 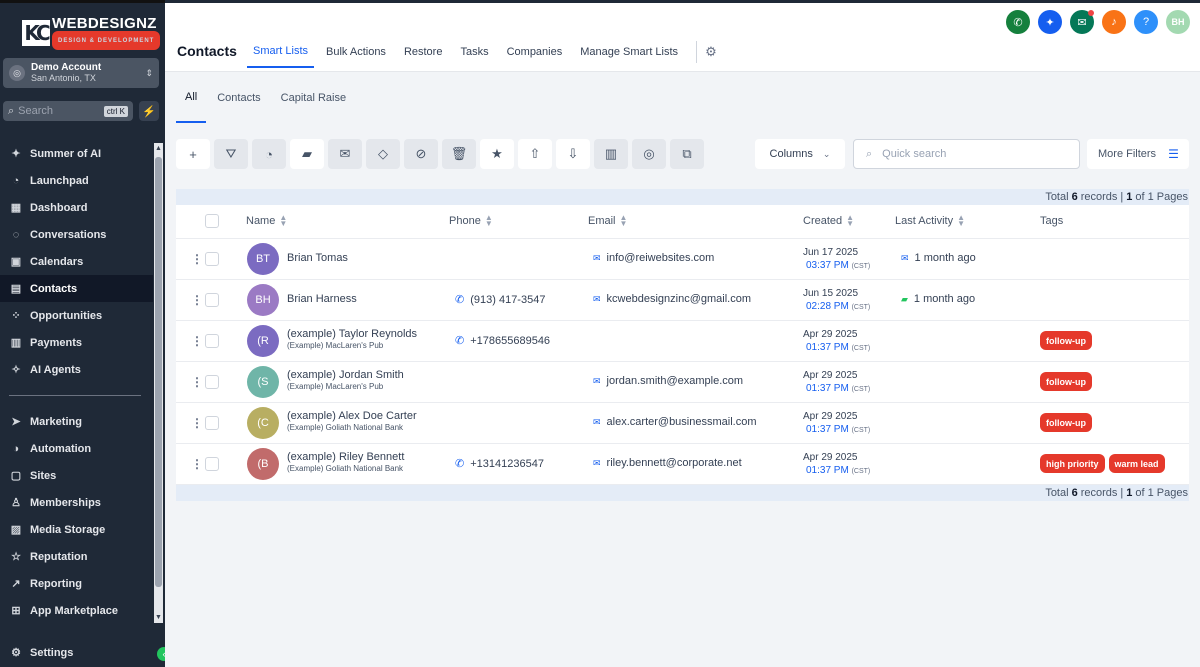 I want to click on tab-restore: Restore, so click(x=423, y=52).